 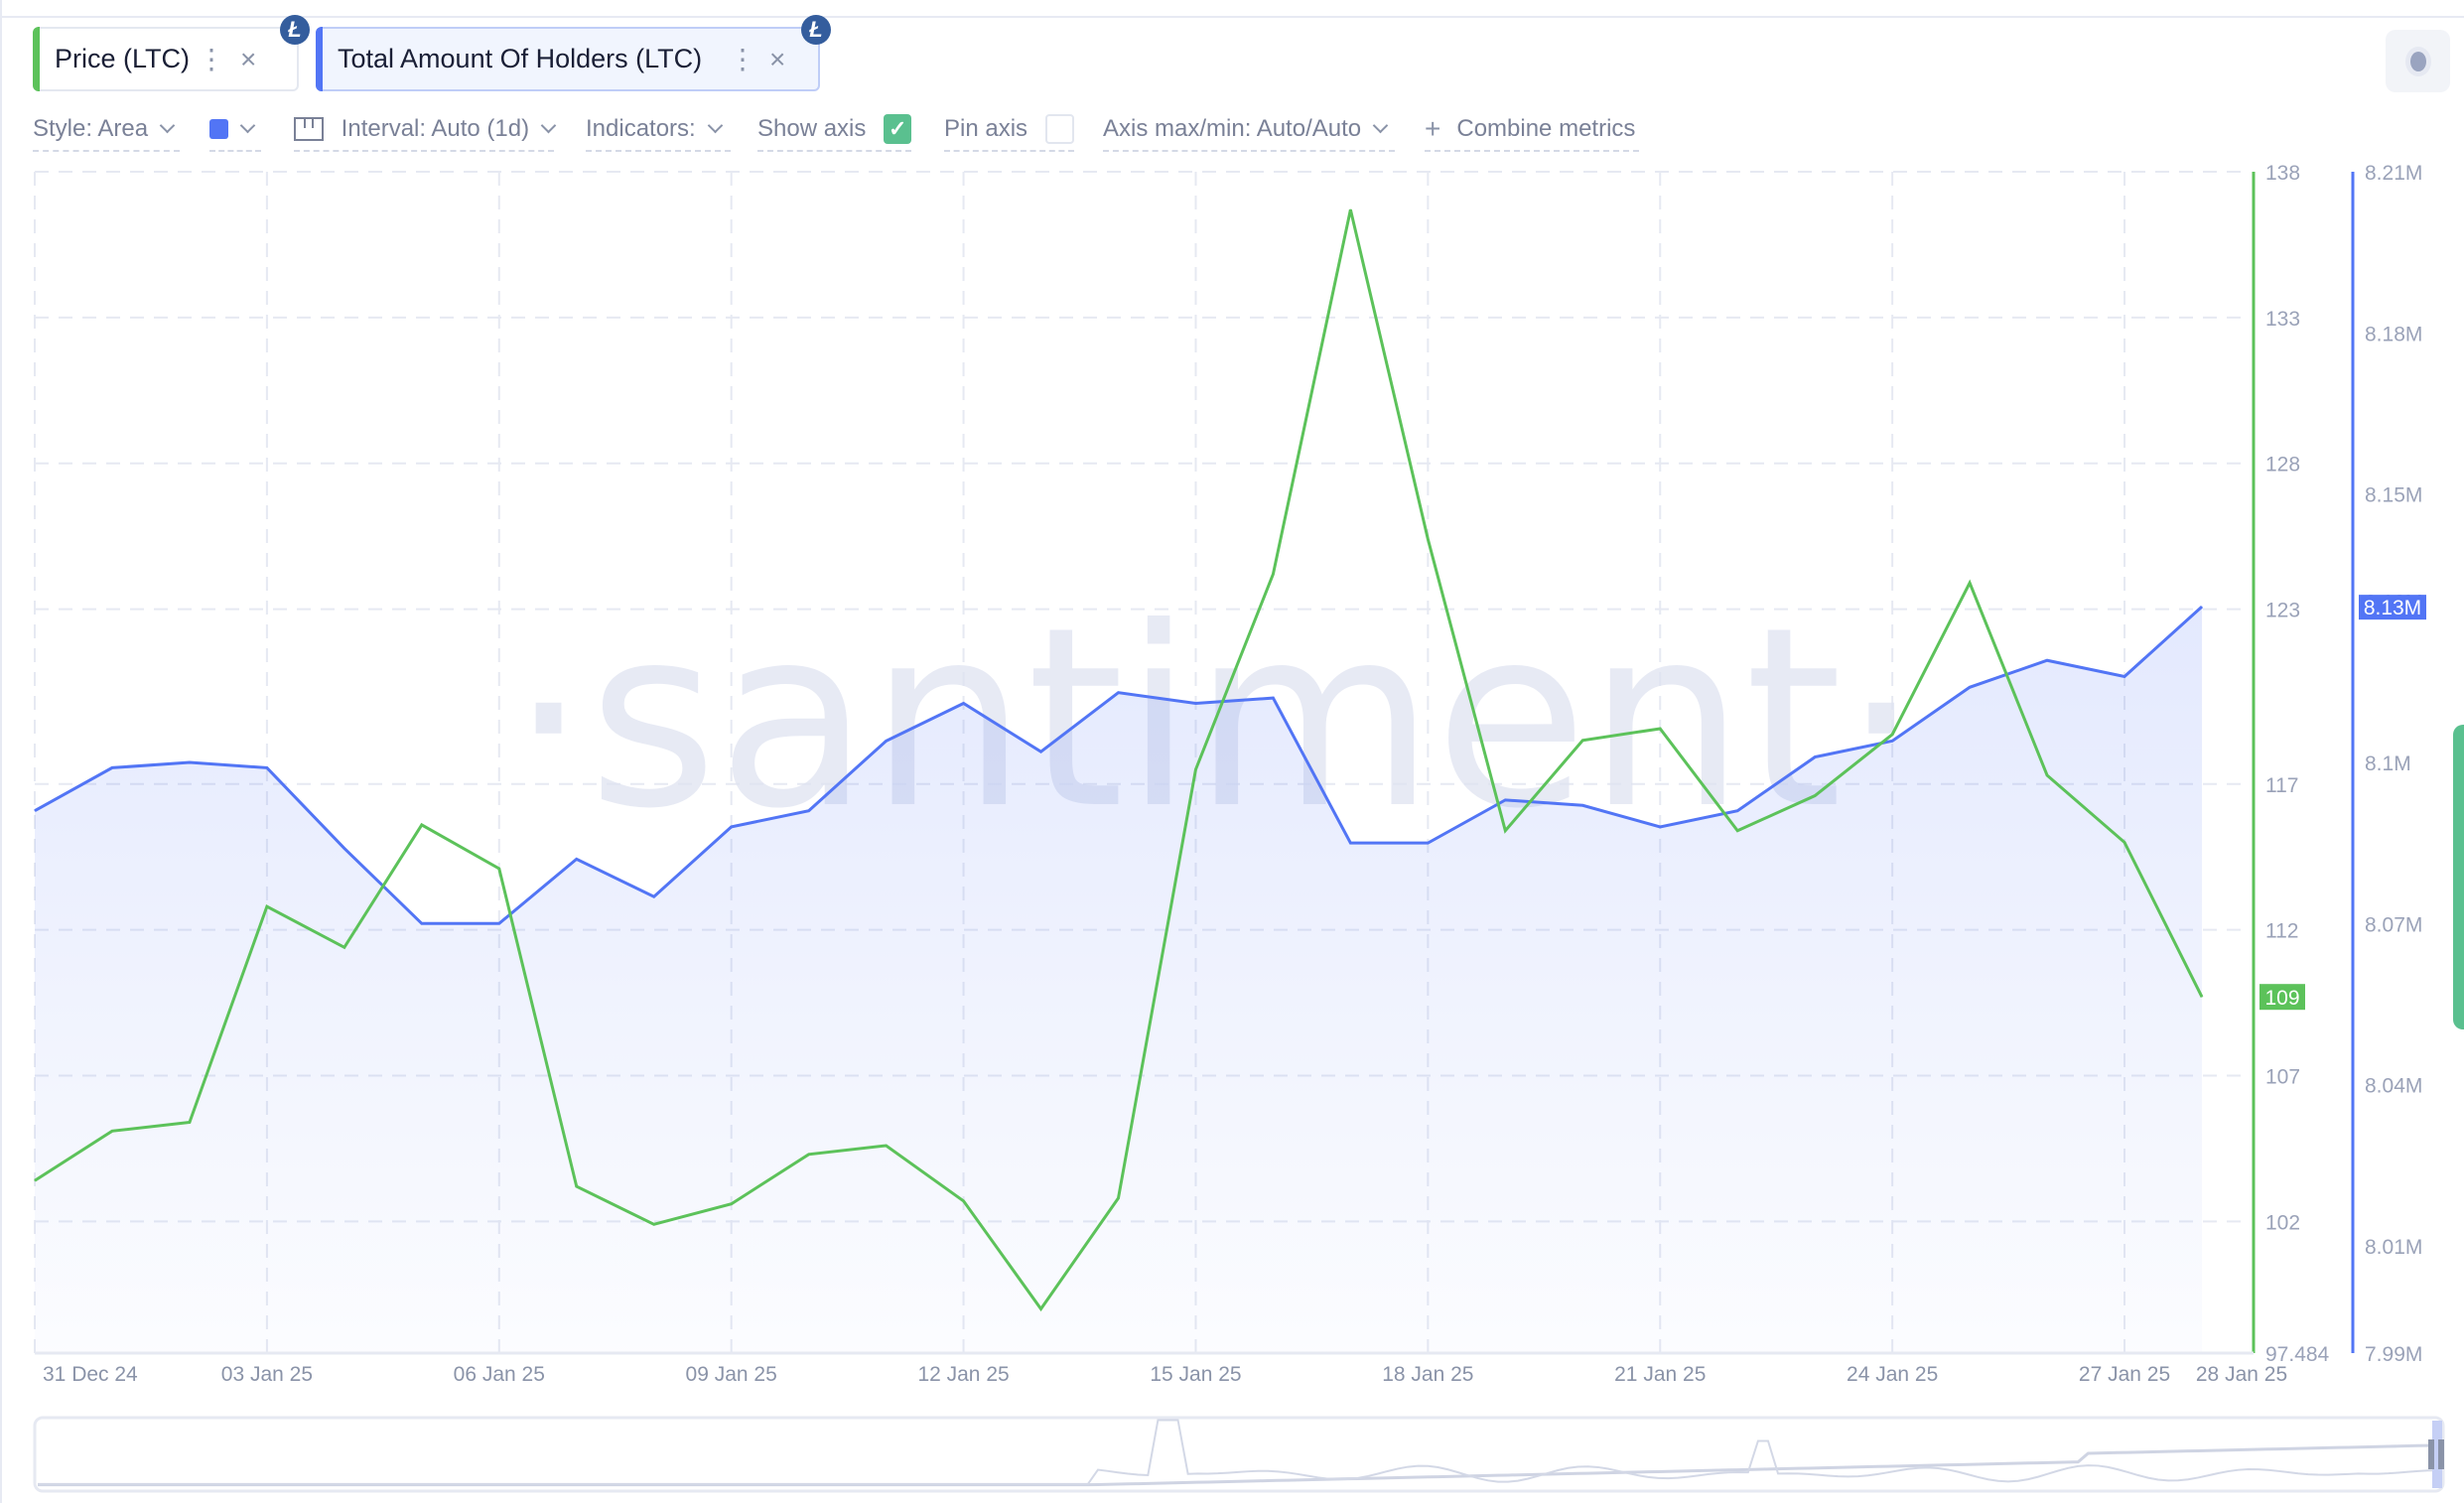 I want to click on holders-tick-label: 8.04M, so click(x=2393, y=1086).